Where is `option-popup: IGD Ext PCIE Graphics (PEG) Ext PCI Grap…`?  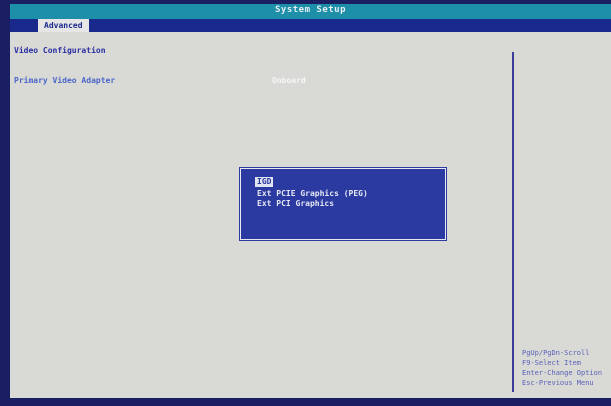 option-popup: IGD Ext PCIE Graphics (PEG) Ext PCI Grap… is located at coordinates (343, 204).